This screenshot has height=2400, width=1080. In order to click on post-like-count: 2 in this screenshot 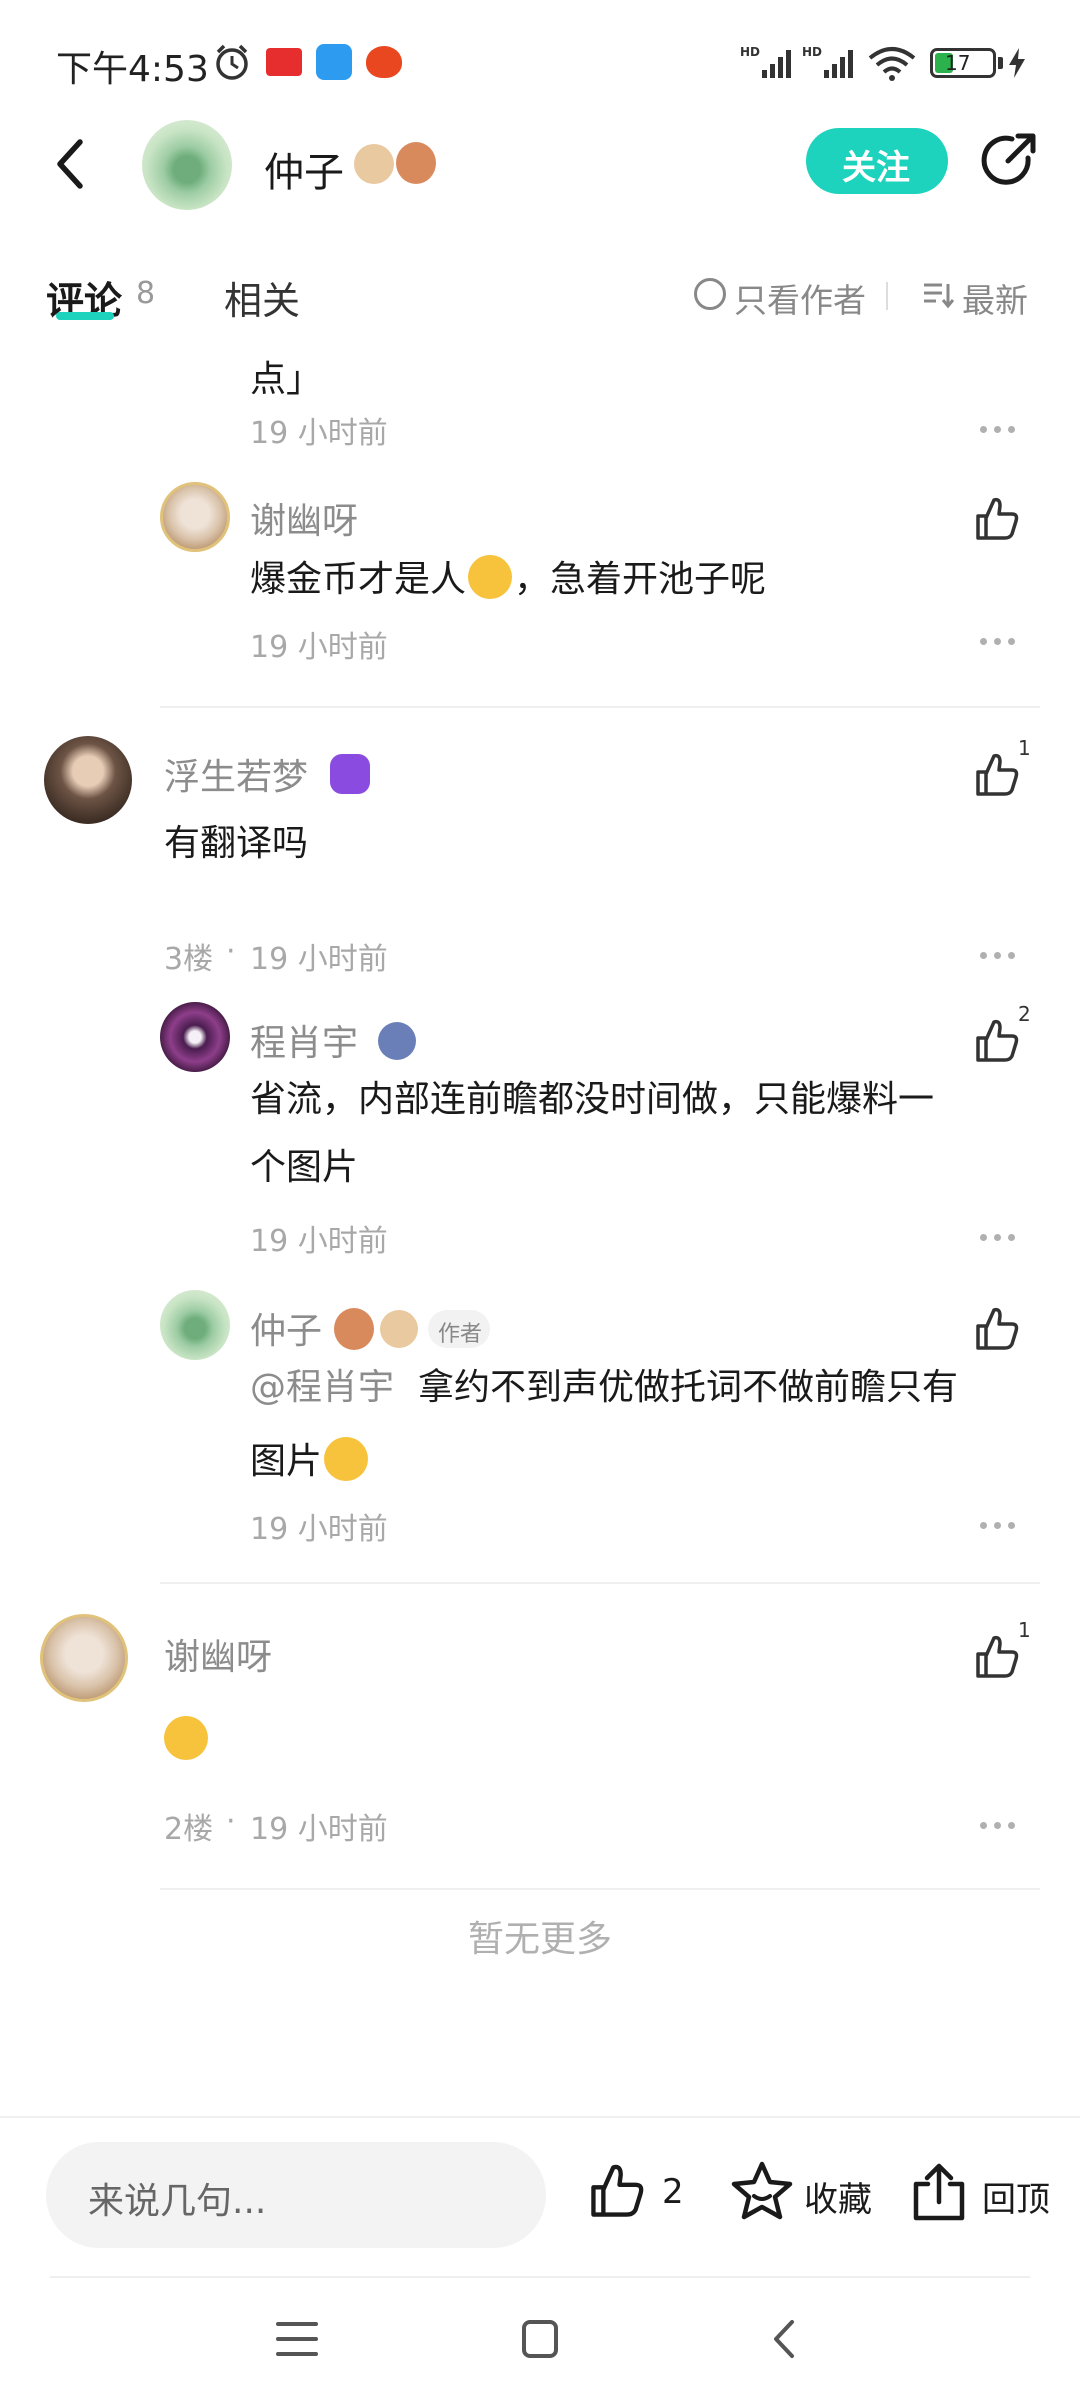, I will do `click(673, 2192)`.